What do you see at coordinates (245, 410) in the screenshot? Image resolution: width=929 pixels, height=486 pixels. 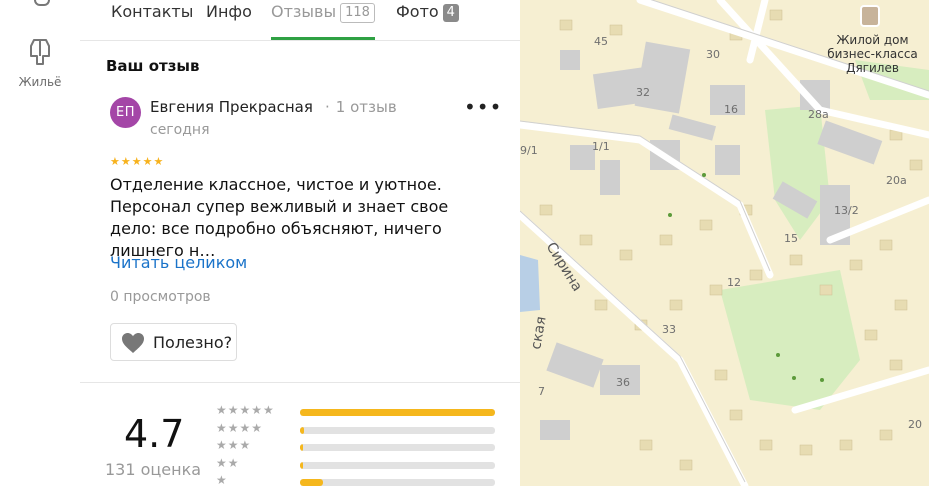 I see `distribution-stars: ★★★★★` at bounding box center [245, 410].